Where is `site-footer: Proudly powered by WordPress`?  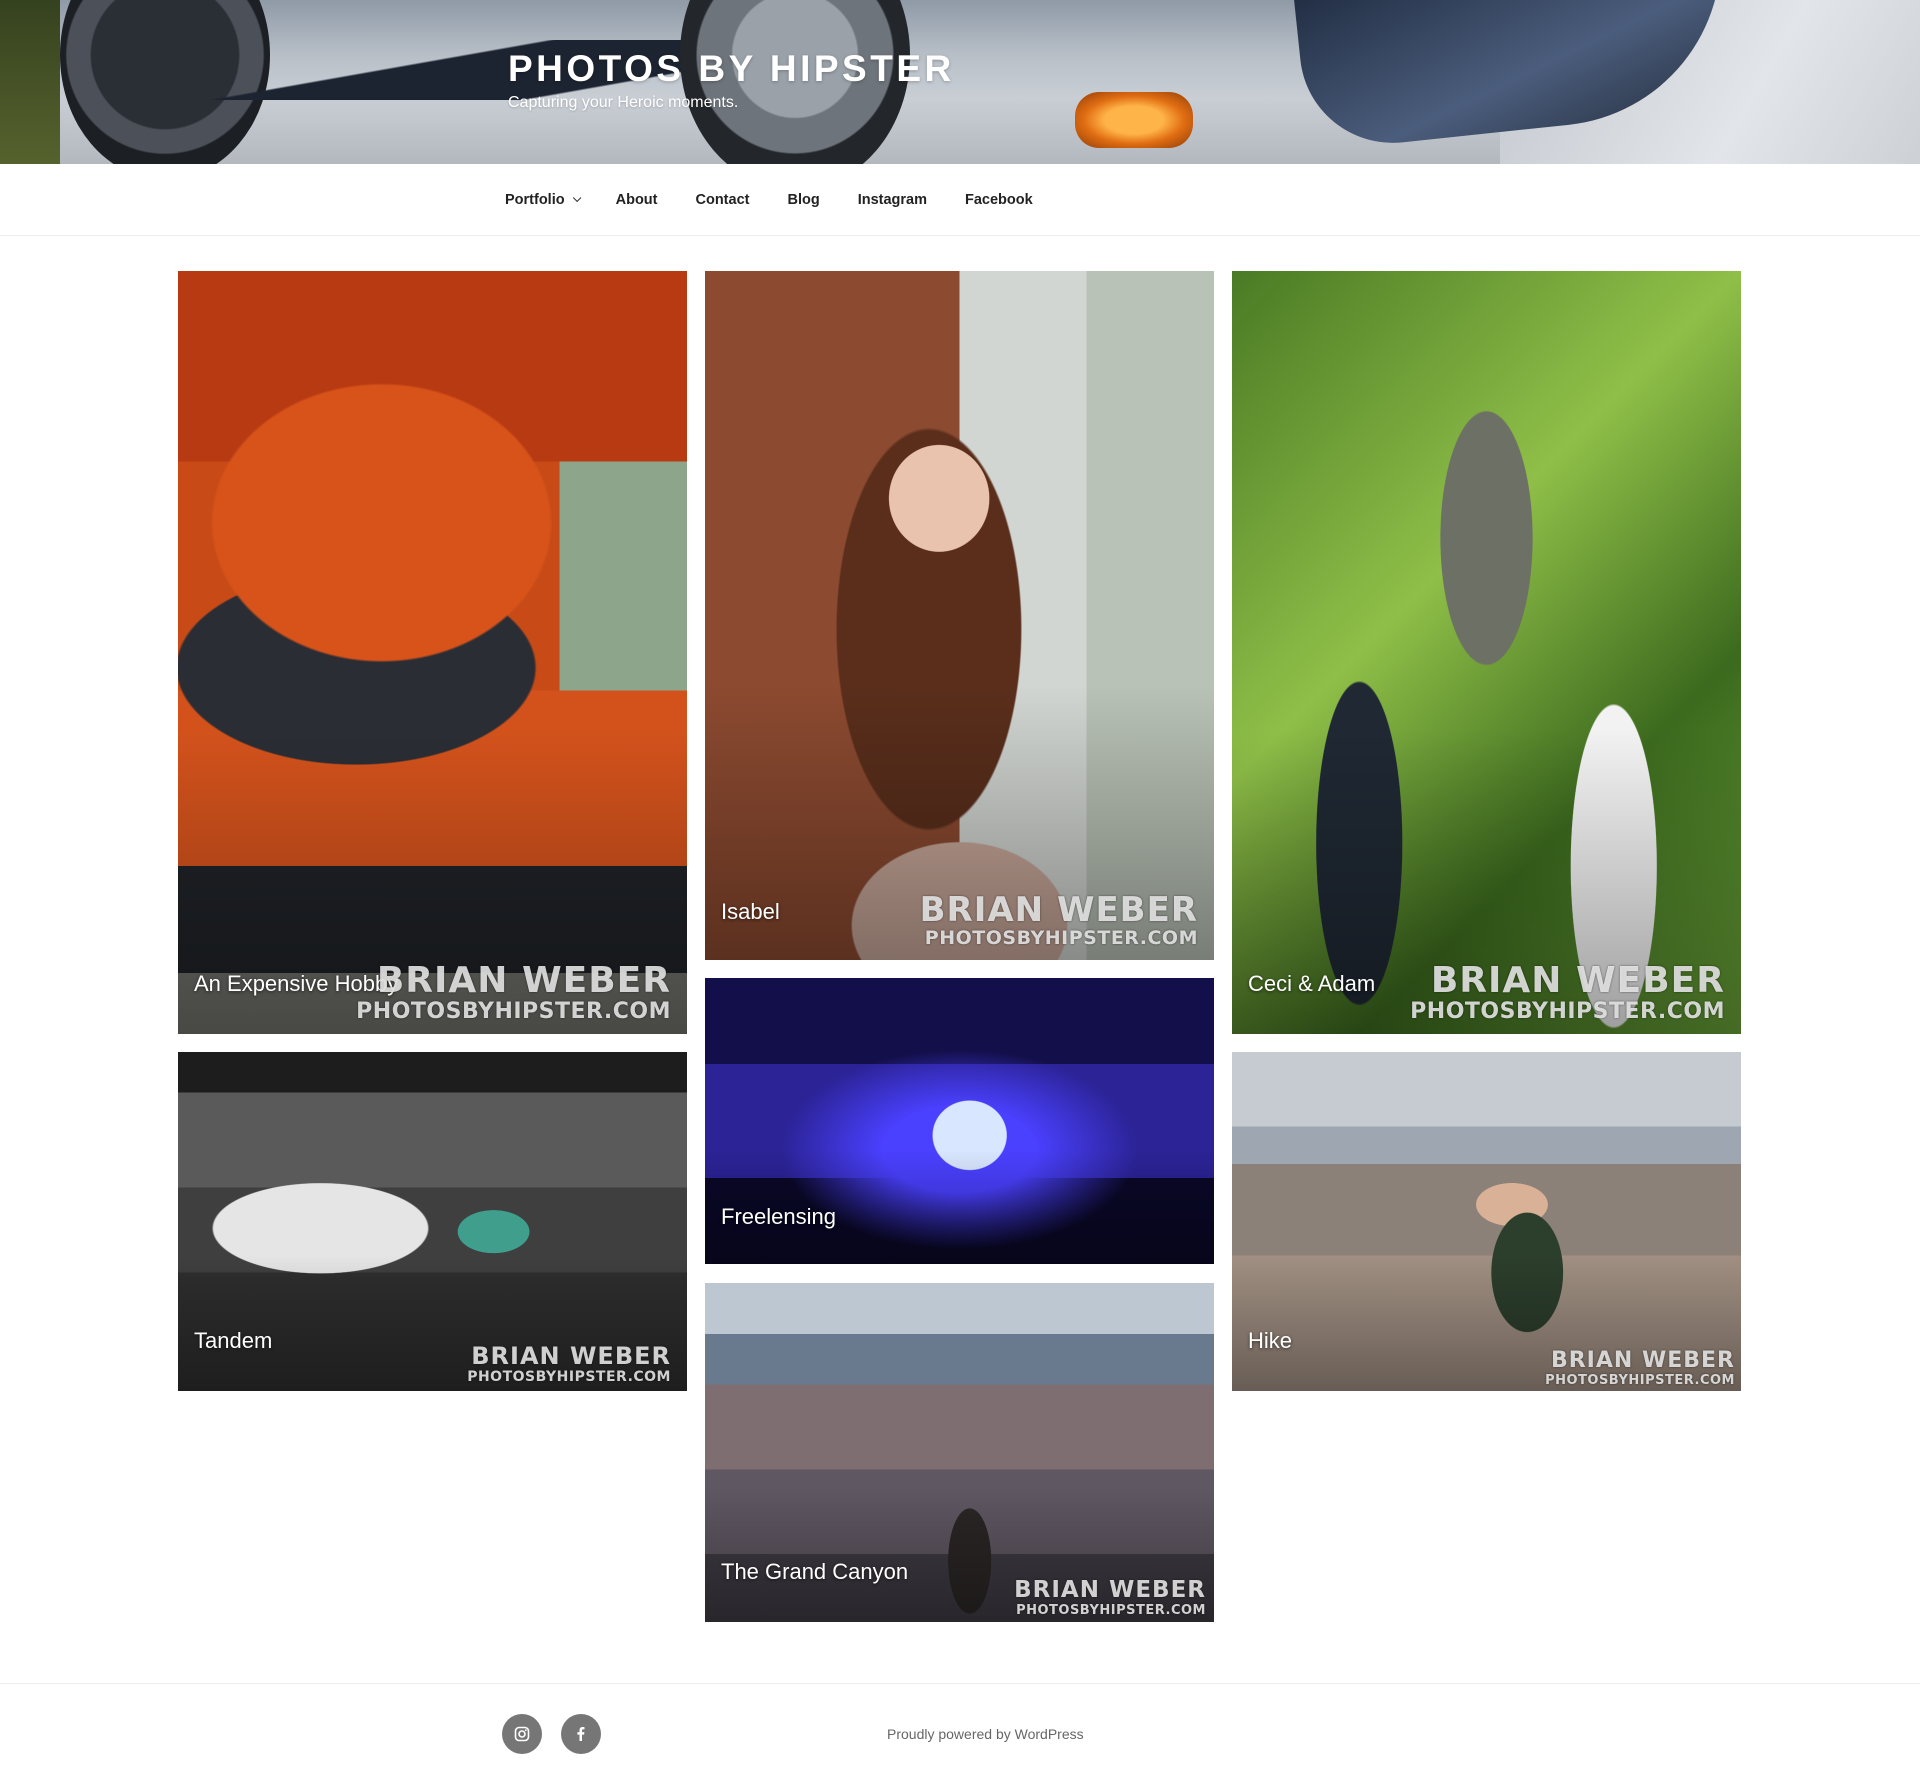 site-footer: Proudly powered by WordPress is located at coordinates (960, 1732).